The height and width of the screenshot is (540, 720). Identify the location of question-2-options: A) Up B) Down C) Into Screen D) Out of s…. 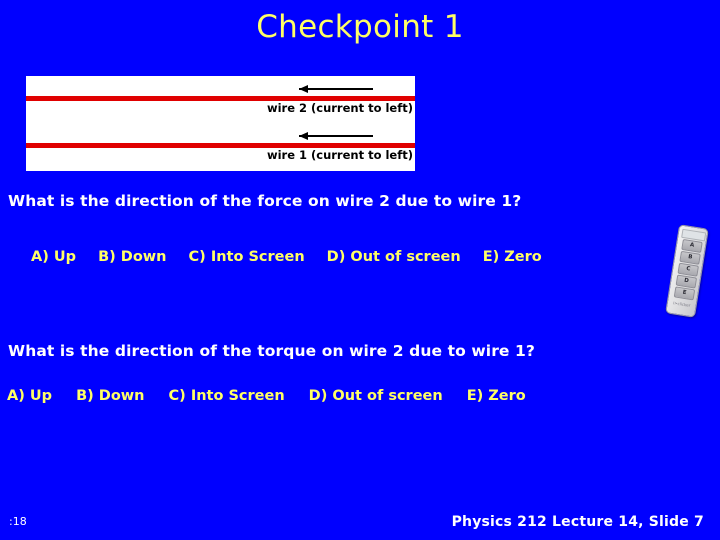
(278, 396).